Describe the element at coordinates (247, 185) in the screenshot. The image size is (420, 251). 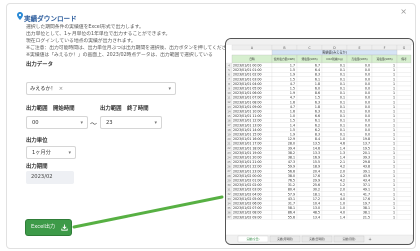
I see `cell-datetime: 2023/01/02 02:00` at that location.